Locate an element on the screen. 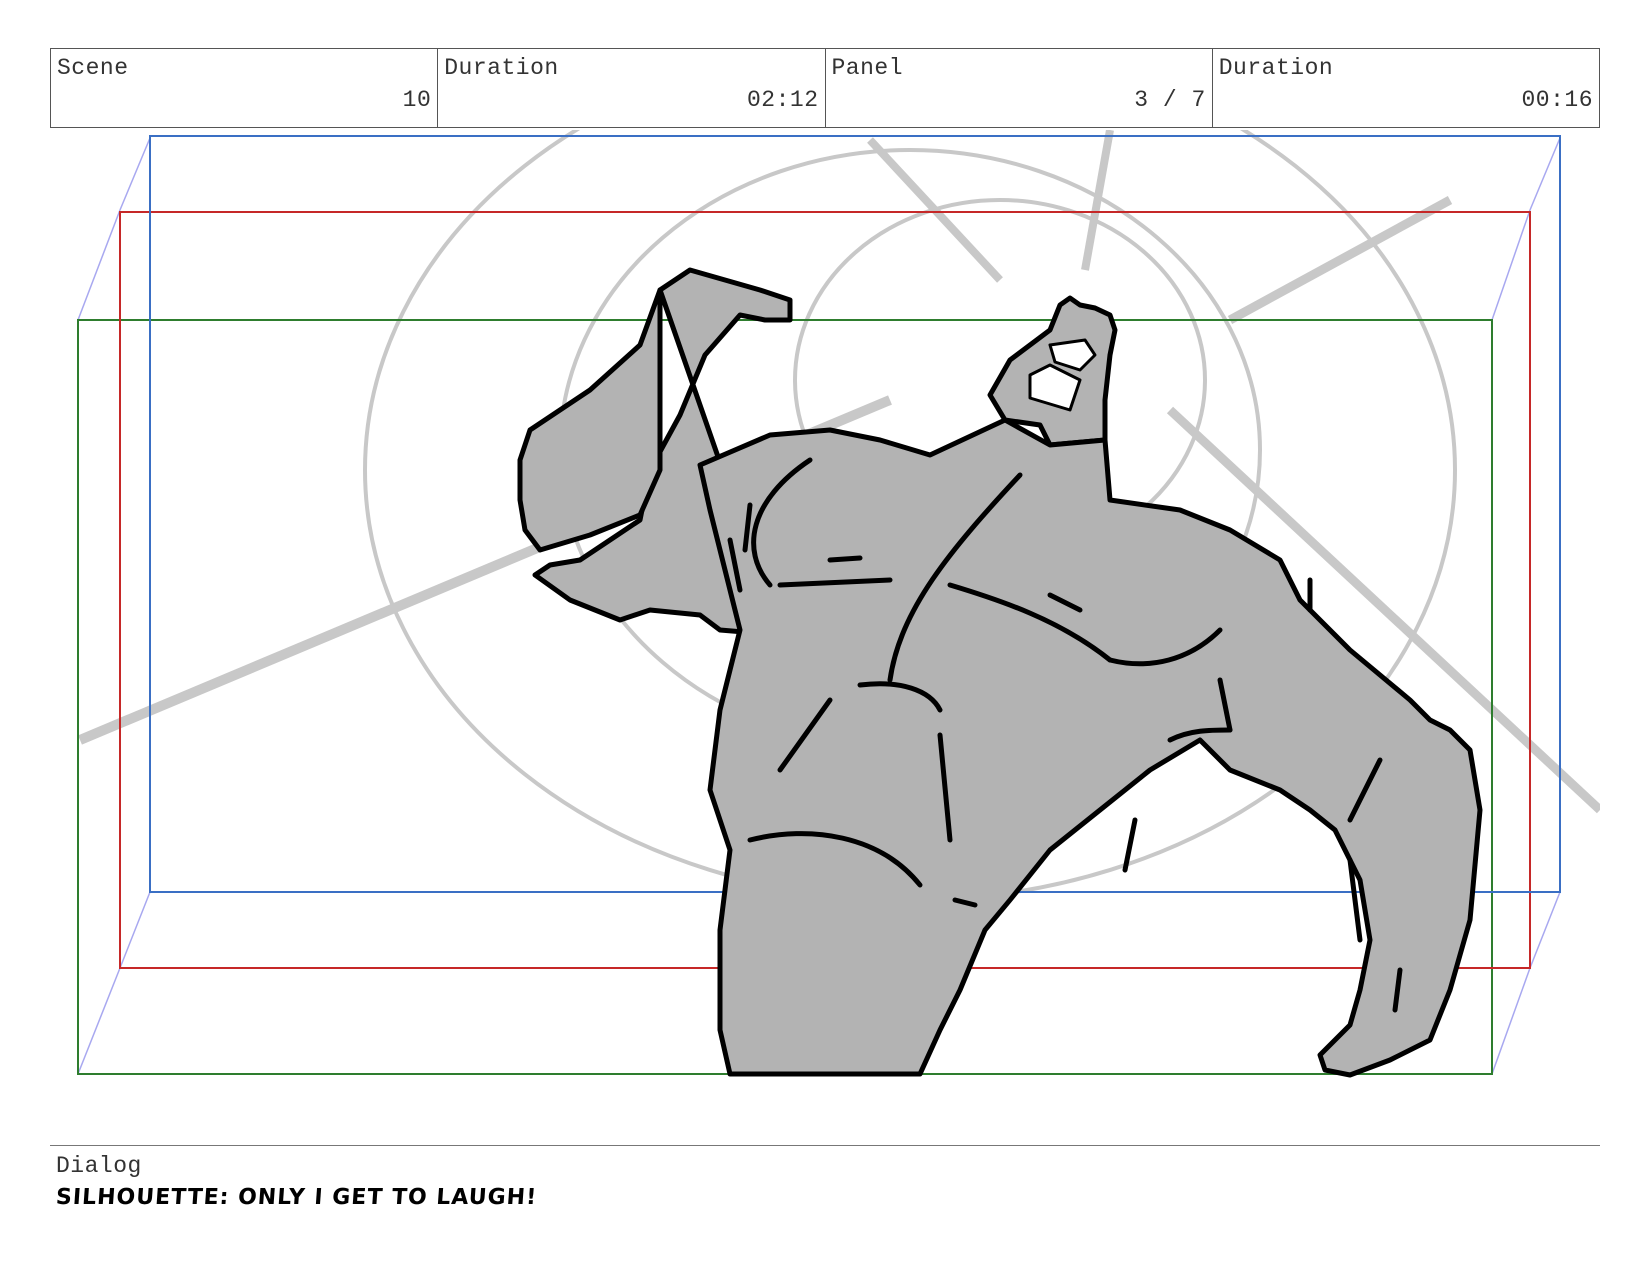  panel-cell: Panel 3 / 7 is located at coordinates (1019, 88).